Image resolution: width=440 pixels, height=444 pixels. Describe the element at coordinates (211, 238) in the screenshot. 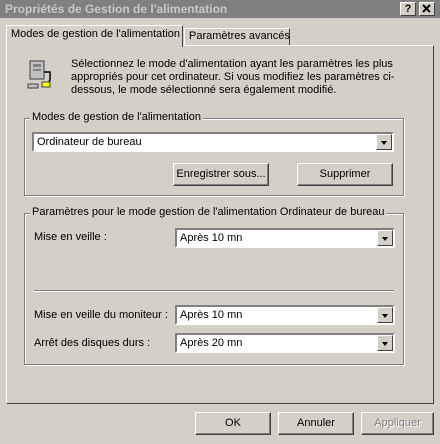

I see `standby-value: Après 10 mn` at that location.